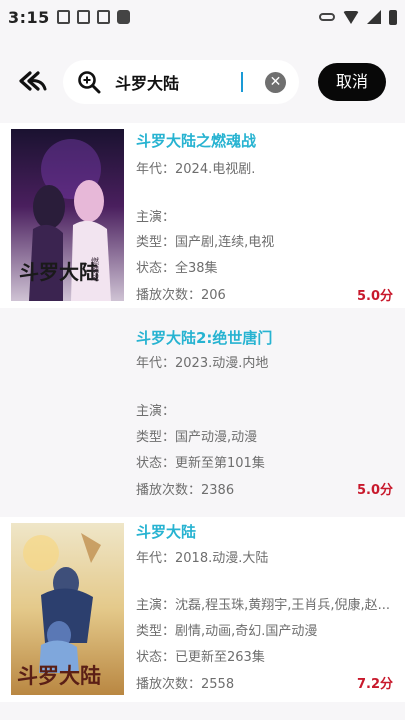  Describe the element at coordinates (197, 437) in the screenshot. I see `result-genre: 类型：国产动漫,动漫` at that location.